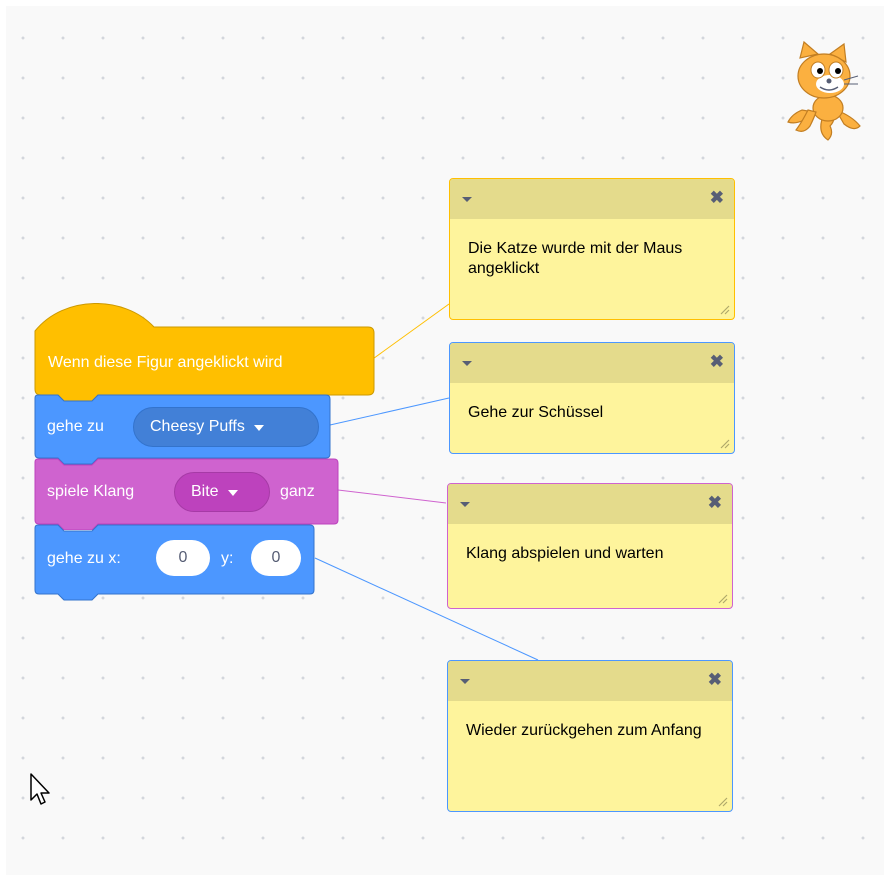 This screenshot has width=888, height=881. Describe the element at coordinates (392, 496) in the screenshot. I see `sound-comment-connector` at that location.